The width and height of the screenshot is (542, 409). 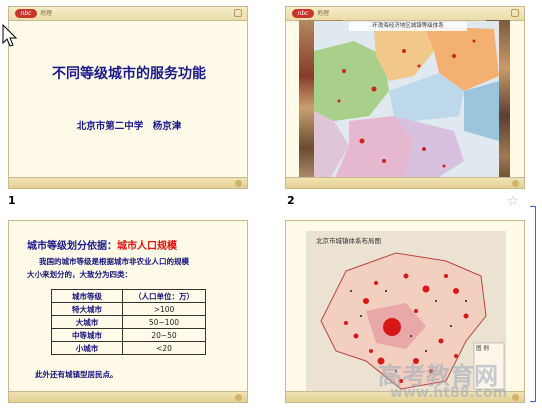 I want to click on regional-map: 环渤海经济地区城镇等级体系, so click(x=406, y=100).